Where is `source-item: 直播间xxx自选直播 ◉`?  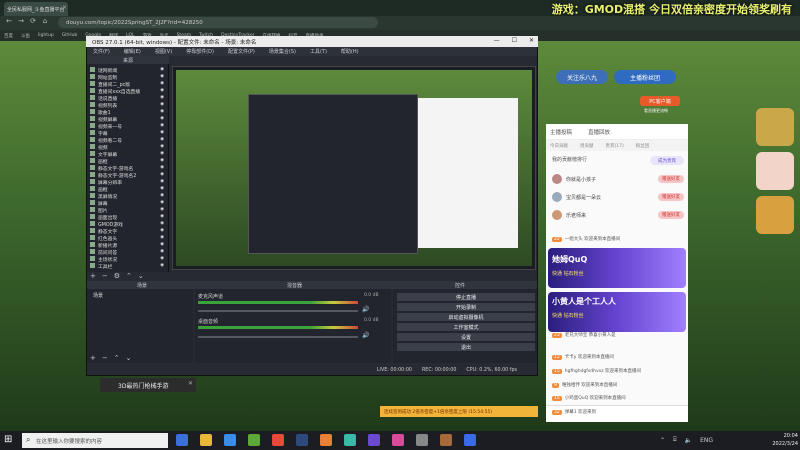 source-item: 直播间xxx自选直播 ◉ is located at coordinates (129, 91).